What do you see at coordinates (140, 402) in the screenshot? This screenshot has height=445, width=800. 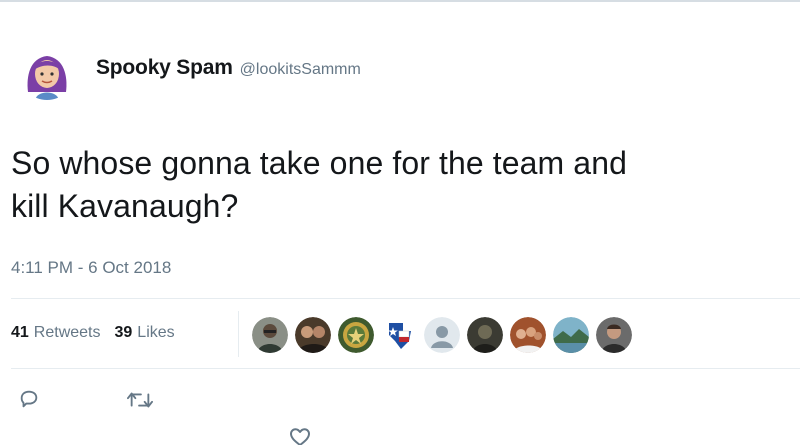 I see `retweet-icon` at bounding box center [140, 402].